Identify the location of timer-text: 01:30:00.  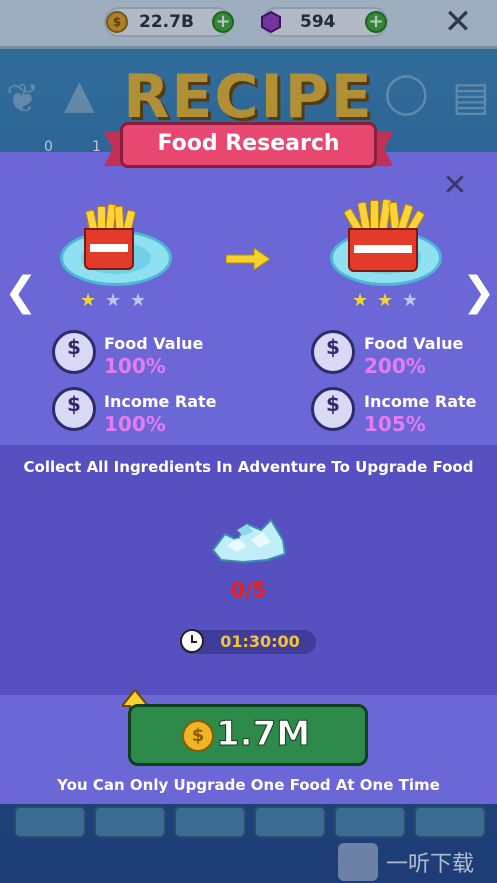
(260, 641).